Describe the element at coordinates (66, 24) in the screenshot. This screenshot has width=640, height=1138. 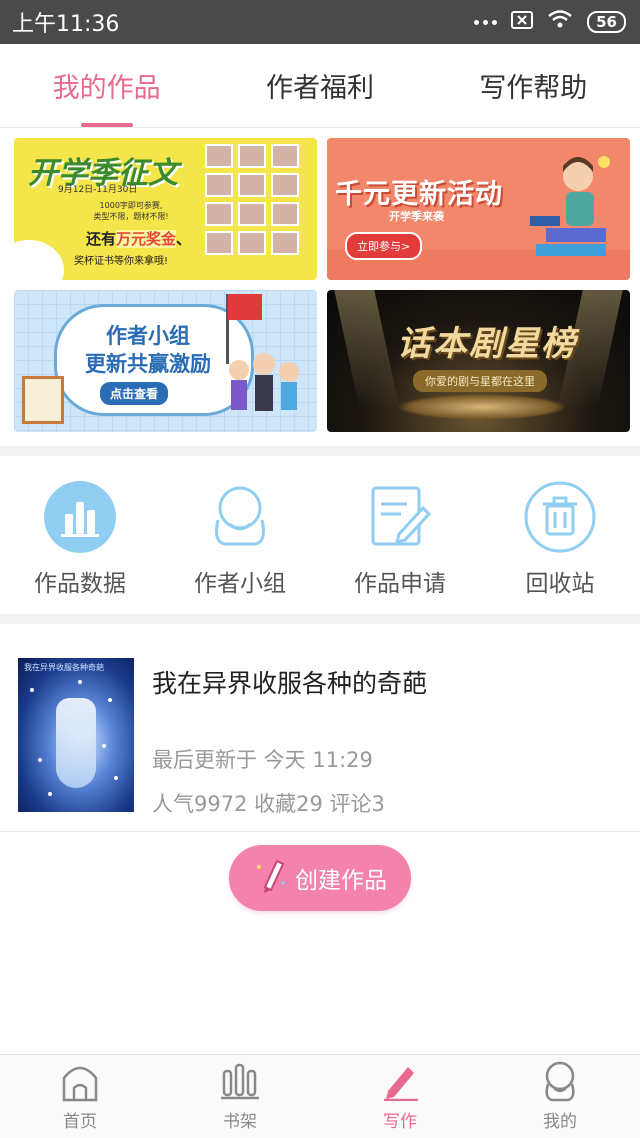
I see `status-time: 上午11:36` at that location.